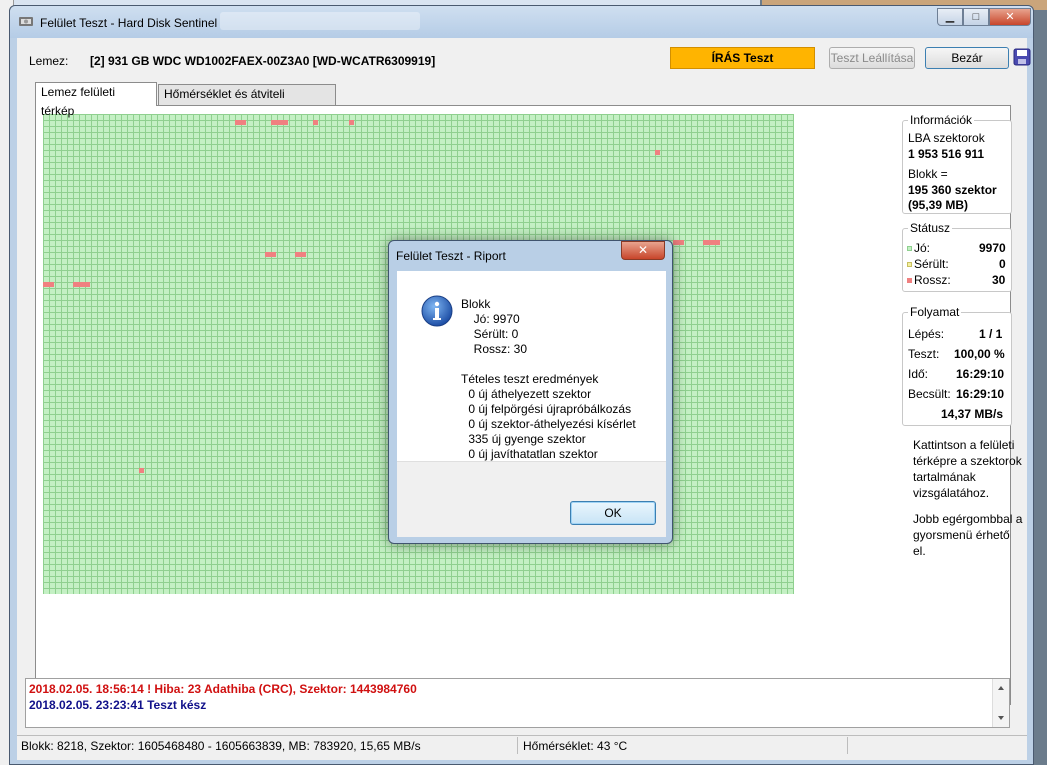 The height and width of the screenshot is (765, 1047). What do you see at coordinates (991, 334) in the screenshot?
I see `step-value: 1 / 1` at bounding box center [991, 334].